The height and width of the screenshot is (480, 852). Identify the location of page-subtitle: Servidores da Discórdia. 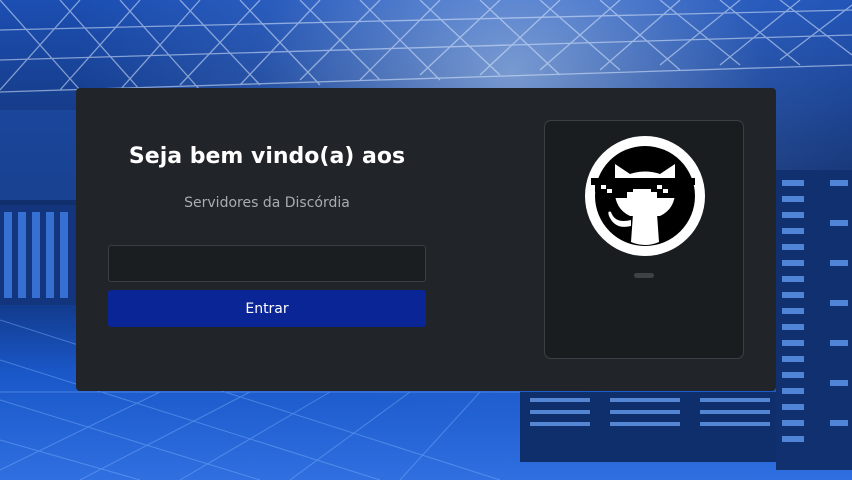
(267, 203).